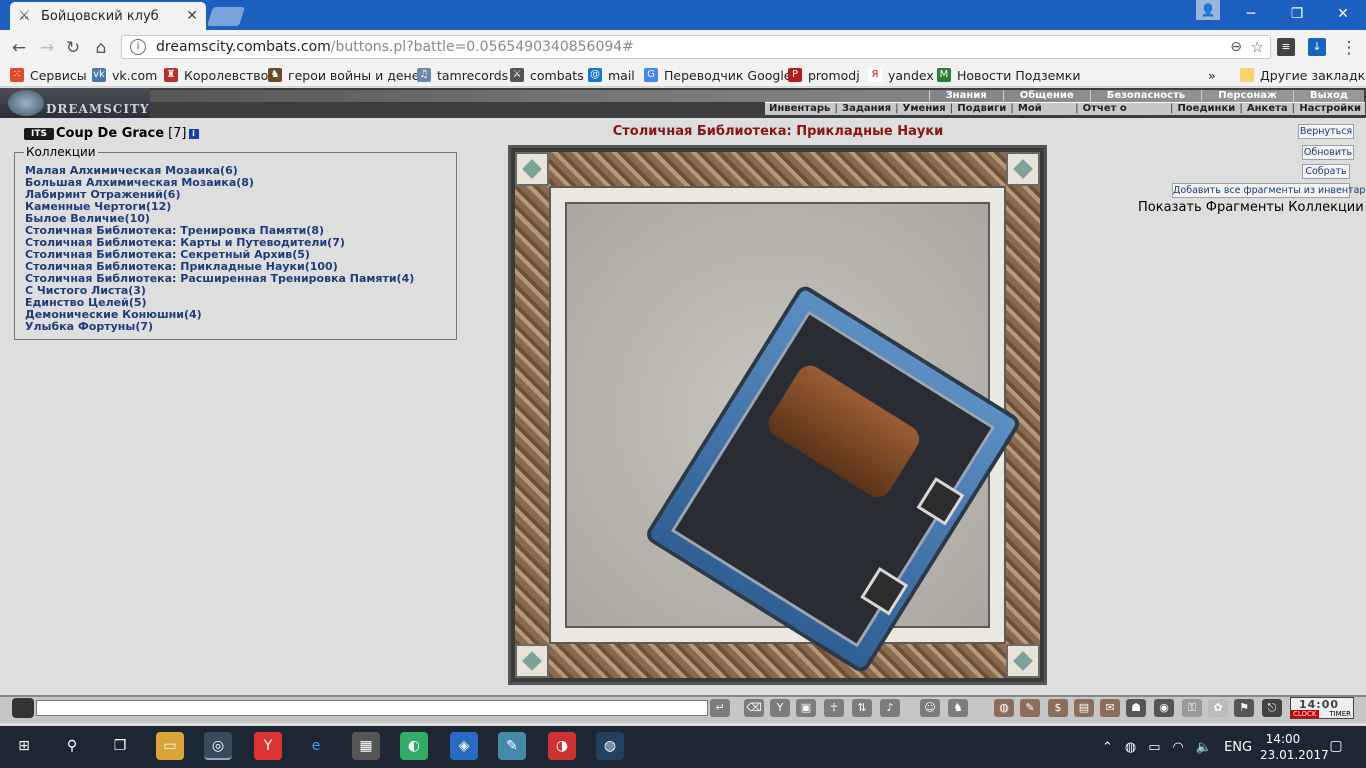 The width and height of the screenshot is (1366, 768). Describe the element at coordinates (862, 708) in the screenshot. I see `sort-icon: ⇅` at that location.